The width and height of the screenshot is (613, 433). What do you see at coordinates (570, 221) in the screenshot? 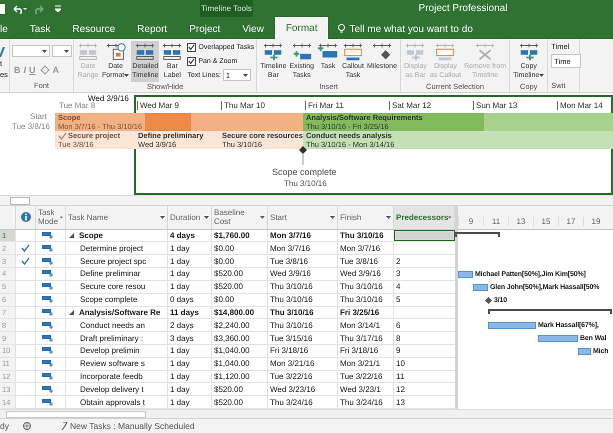
I see `timescale-label: 17` at bounding box center [570, 221].